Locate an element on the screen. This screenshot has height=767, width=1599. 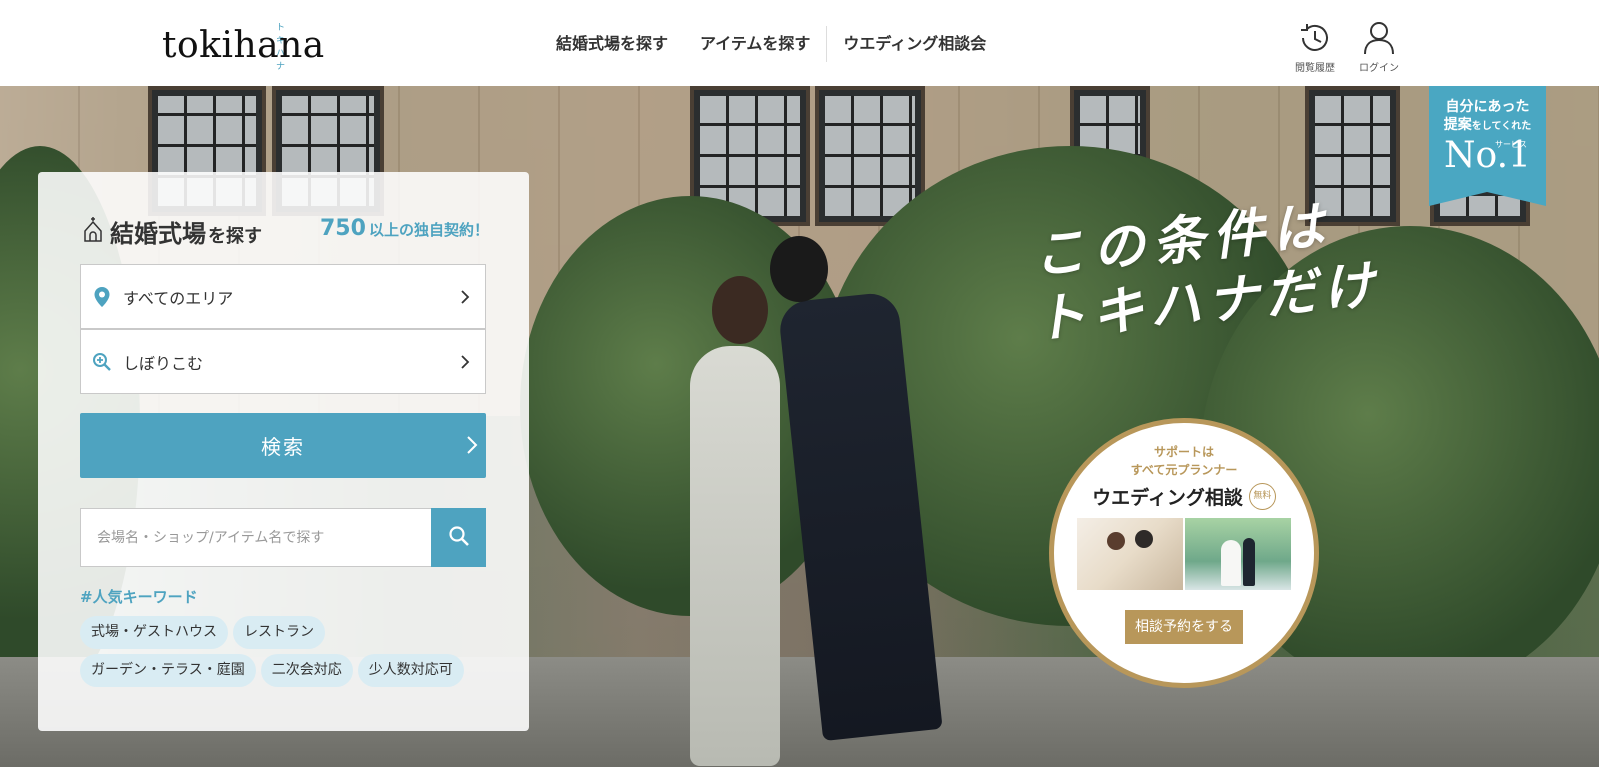
contract-count-text: 以上の独自契約！ is located at coordinates (428, 230).